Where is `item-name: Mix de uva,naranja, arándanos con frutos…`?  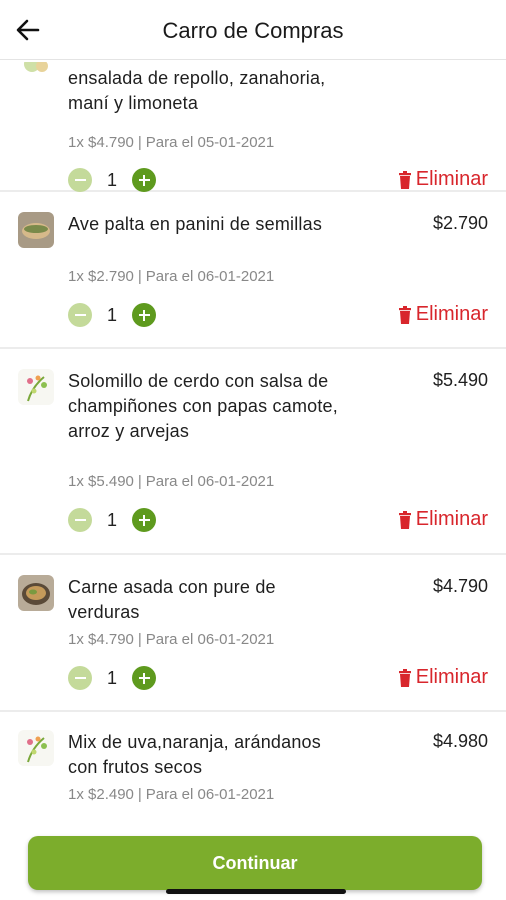 item-name: Mix de uva,naranja, arándanos con frutos… is located at coordinates (194, 754).